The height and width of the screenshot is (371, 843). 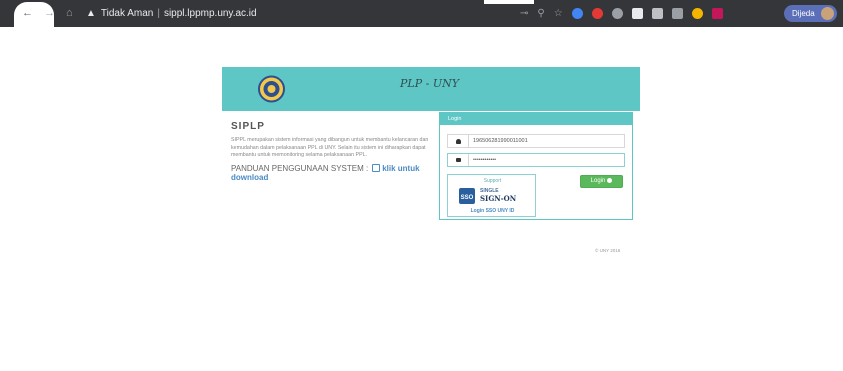 What do you see at coordinates (524, 13) in the screenshot?
I see `key-icon: ⊸` at bounding box center [524, 13].